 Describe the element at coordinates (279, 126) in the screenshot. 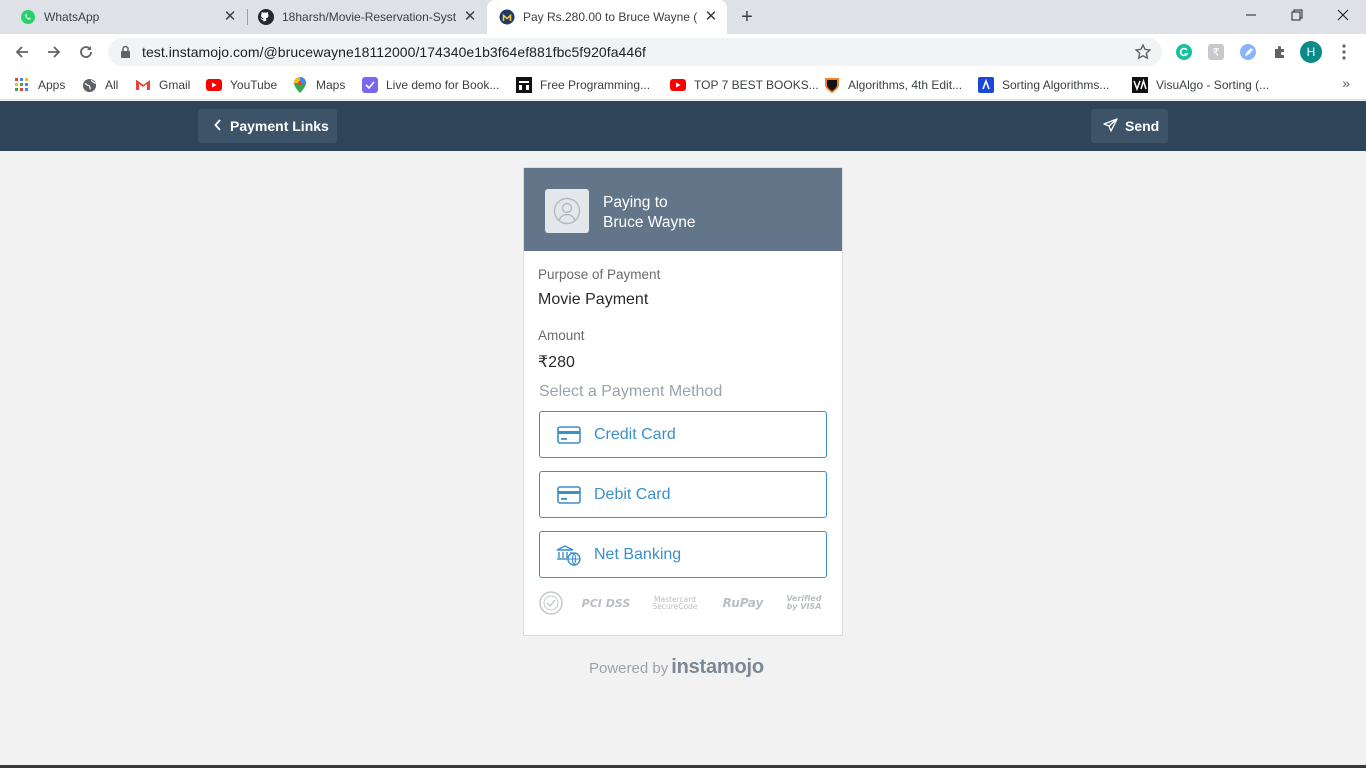

I see `payment-links-label: Payment Links` at that location.